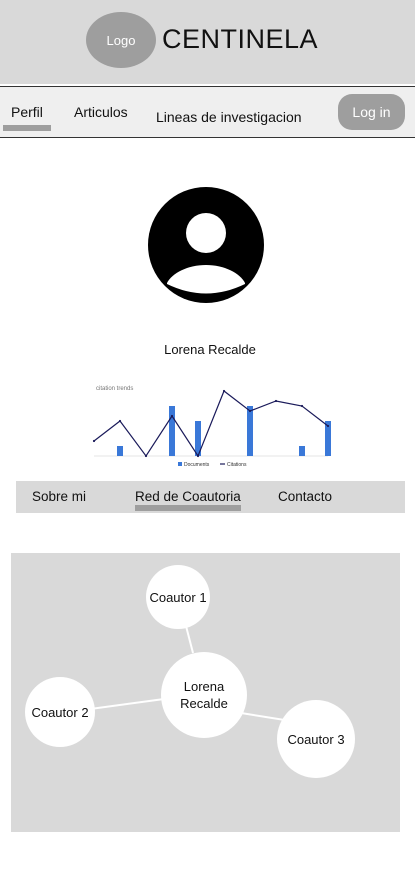 This screenshot has width=415, height=892. Describe the element at coordinates (206, 245) in the screenshot. I see `user-avatar-icon` at that location.